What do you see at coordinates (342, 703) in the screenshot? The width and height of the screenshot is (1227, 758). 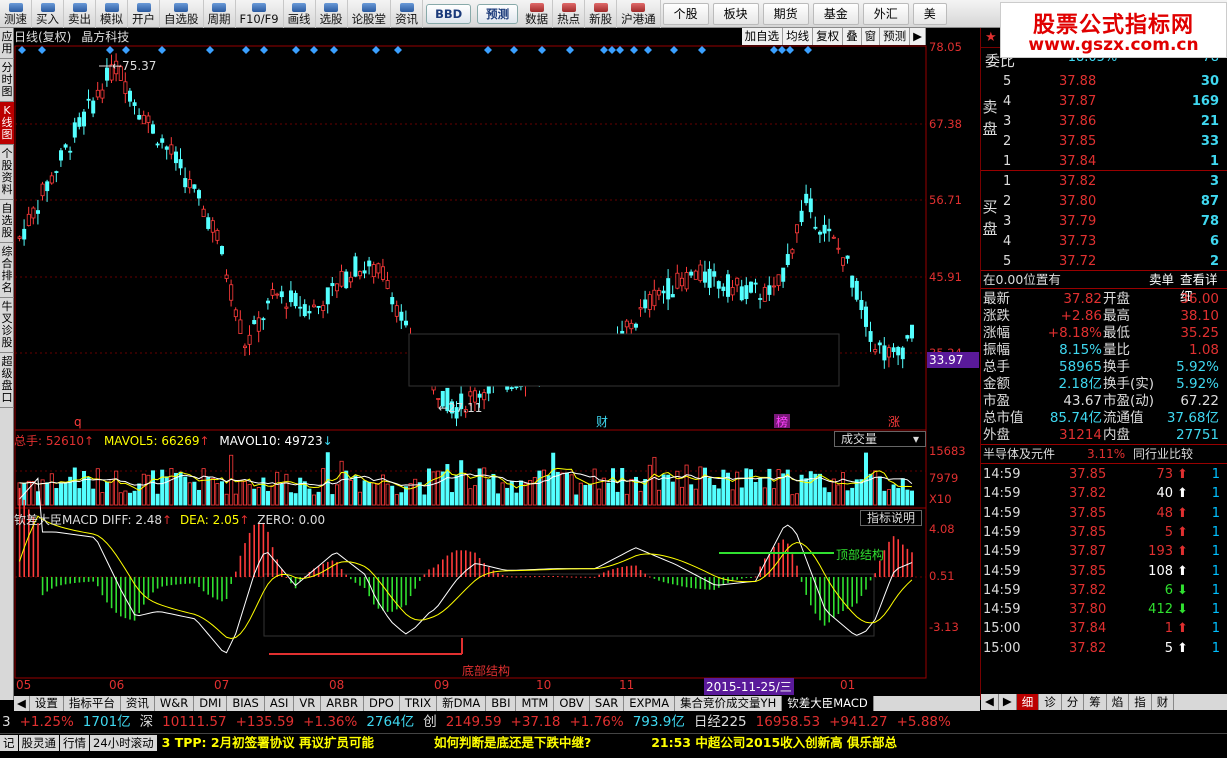 I see `indicator-tab: ARBR` at bounding box center [342, 703].